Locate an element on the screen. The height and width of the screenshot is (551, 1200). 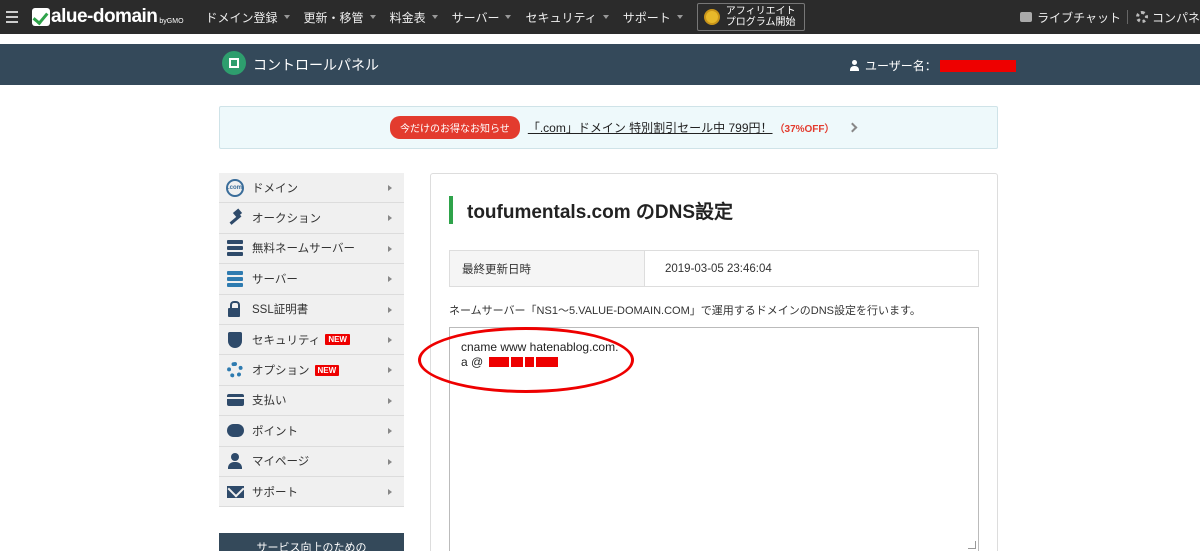
affiliate-program-button: アフィリエイト プログラム開始 is located at coordinates (750, 17).